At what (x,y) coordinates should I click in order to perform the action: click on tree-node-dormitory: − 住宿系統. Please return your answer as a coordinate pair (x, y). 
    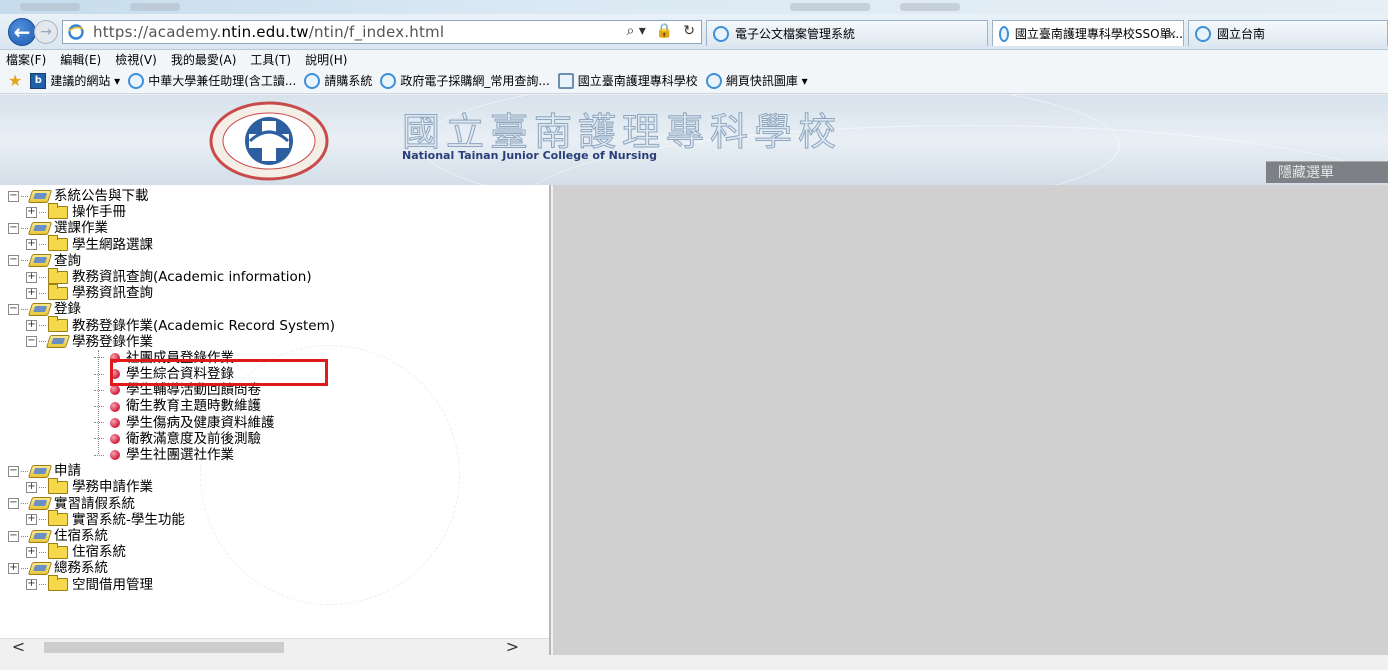
    Looking at the image, I should click on (171, 536).